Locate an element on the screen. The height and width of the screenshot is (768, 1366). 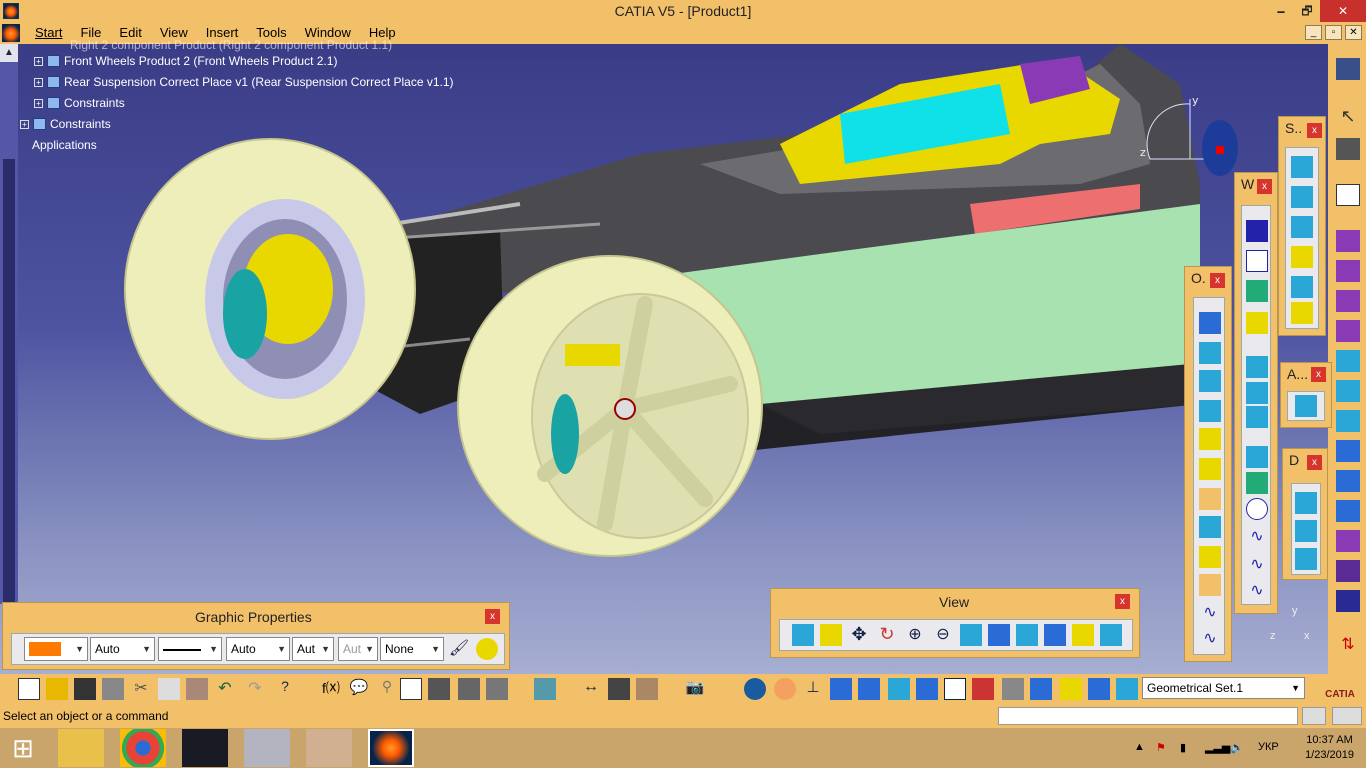
minimize-button: 🗕 is located at coordinates (1281, 11).